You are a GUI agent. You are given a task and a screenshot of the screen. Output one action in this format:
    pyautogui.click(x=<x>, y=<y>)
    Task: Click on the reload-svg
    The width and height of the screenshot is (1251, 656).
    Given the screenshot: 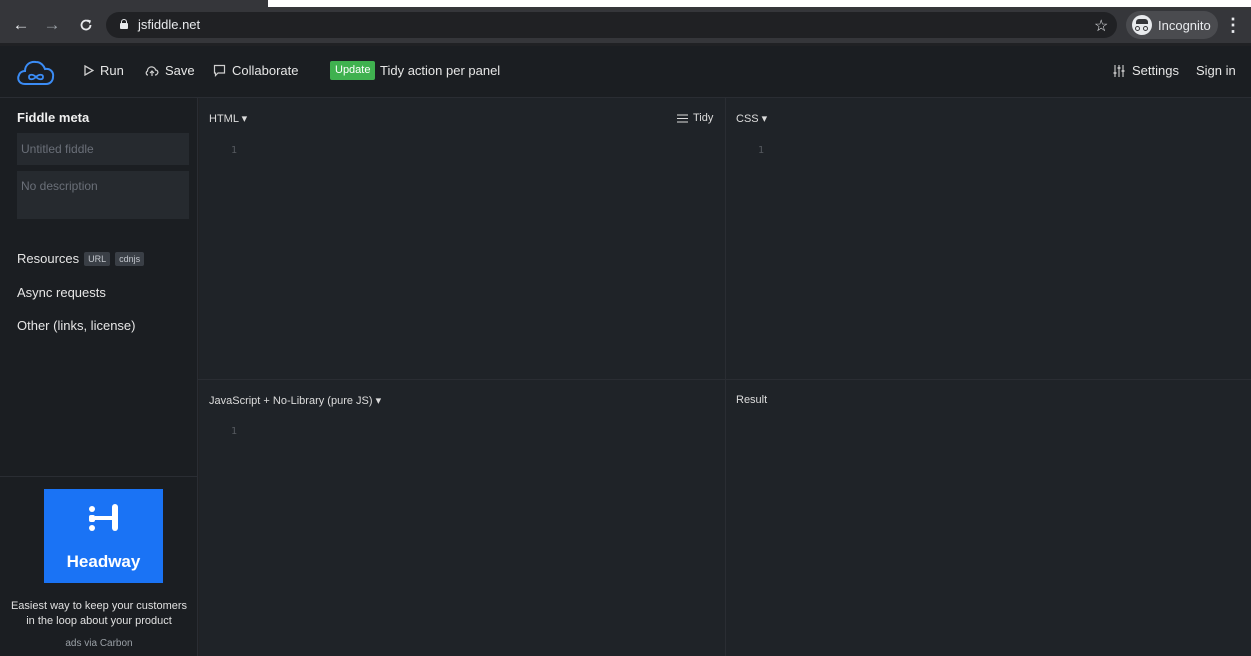 What is the action you would take?
    pyautogui.click(x=86, y=25)
    